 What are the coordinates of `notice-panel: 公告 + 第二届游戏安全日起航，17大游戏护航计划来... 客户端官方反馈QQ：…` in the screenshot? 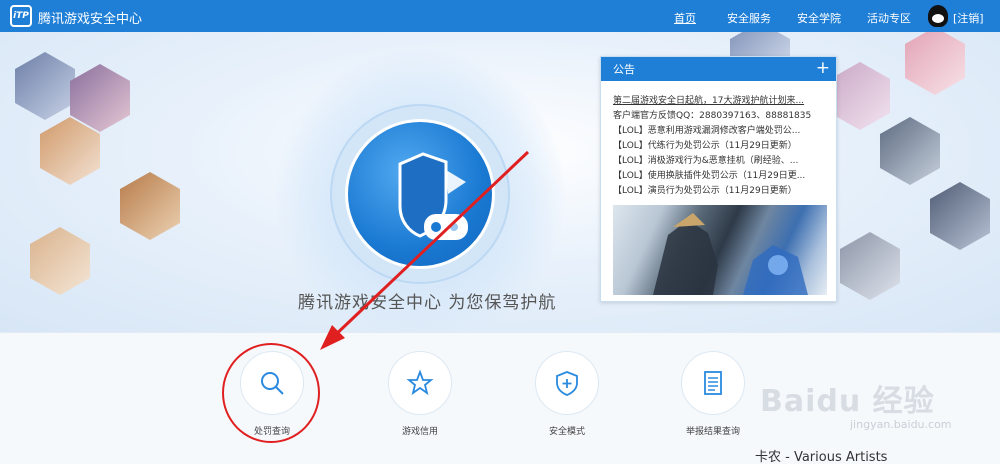 It's located at (718, 179).